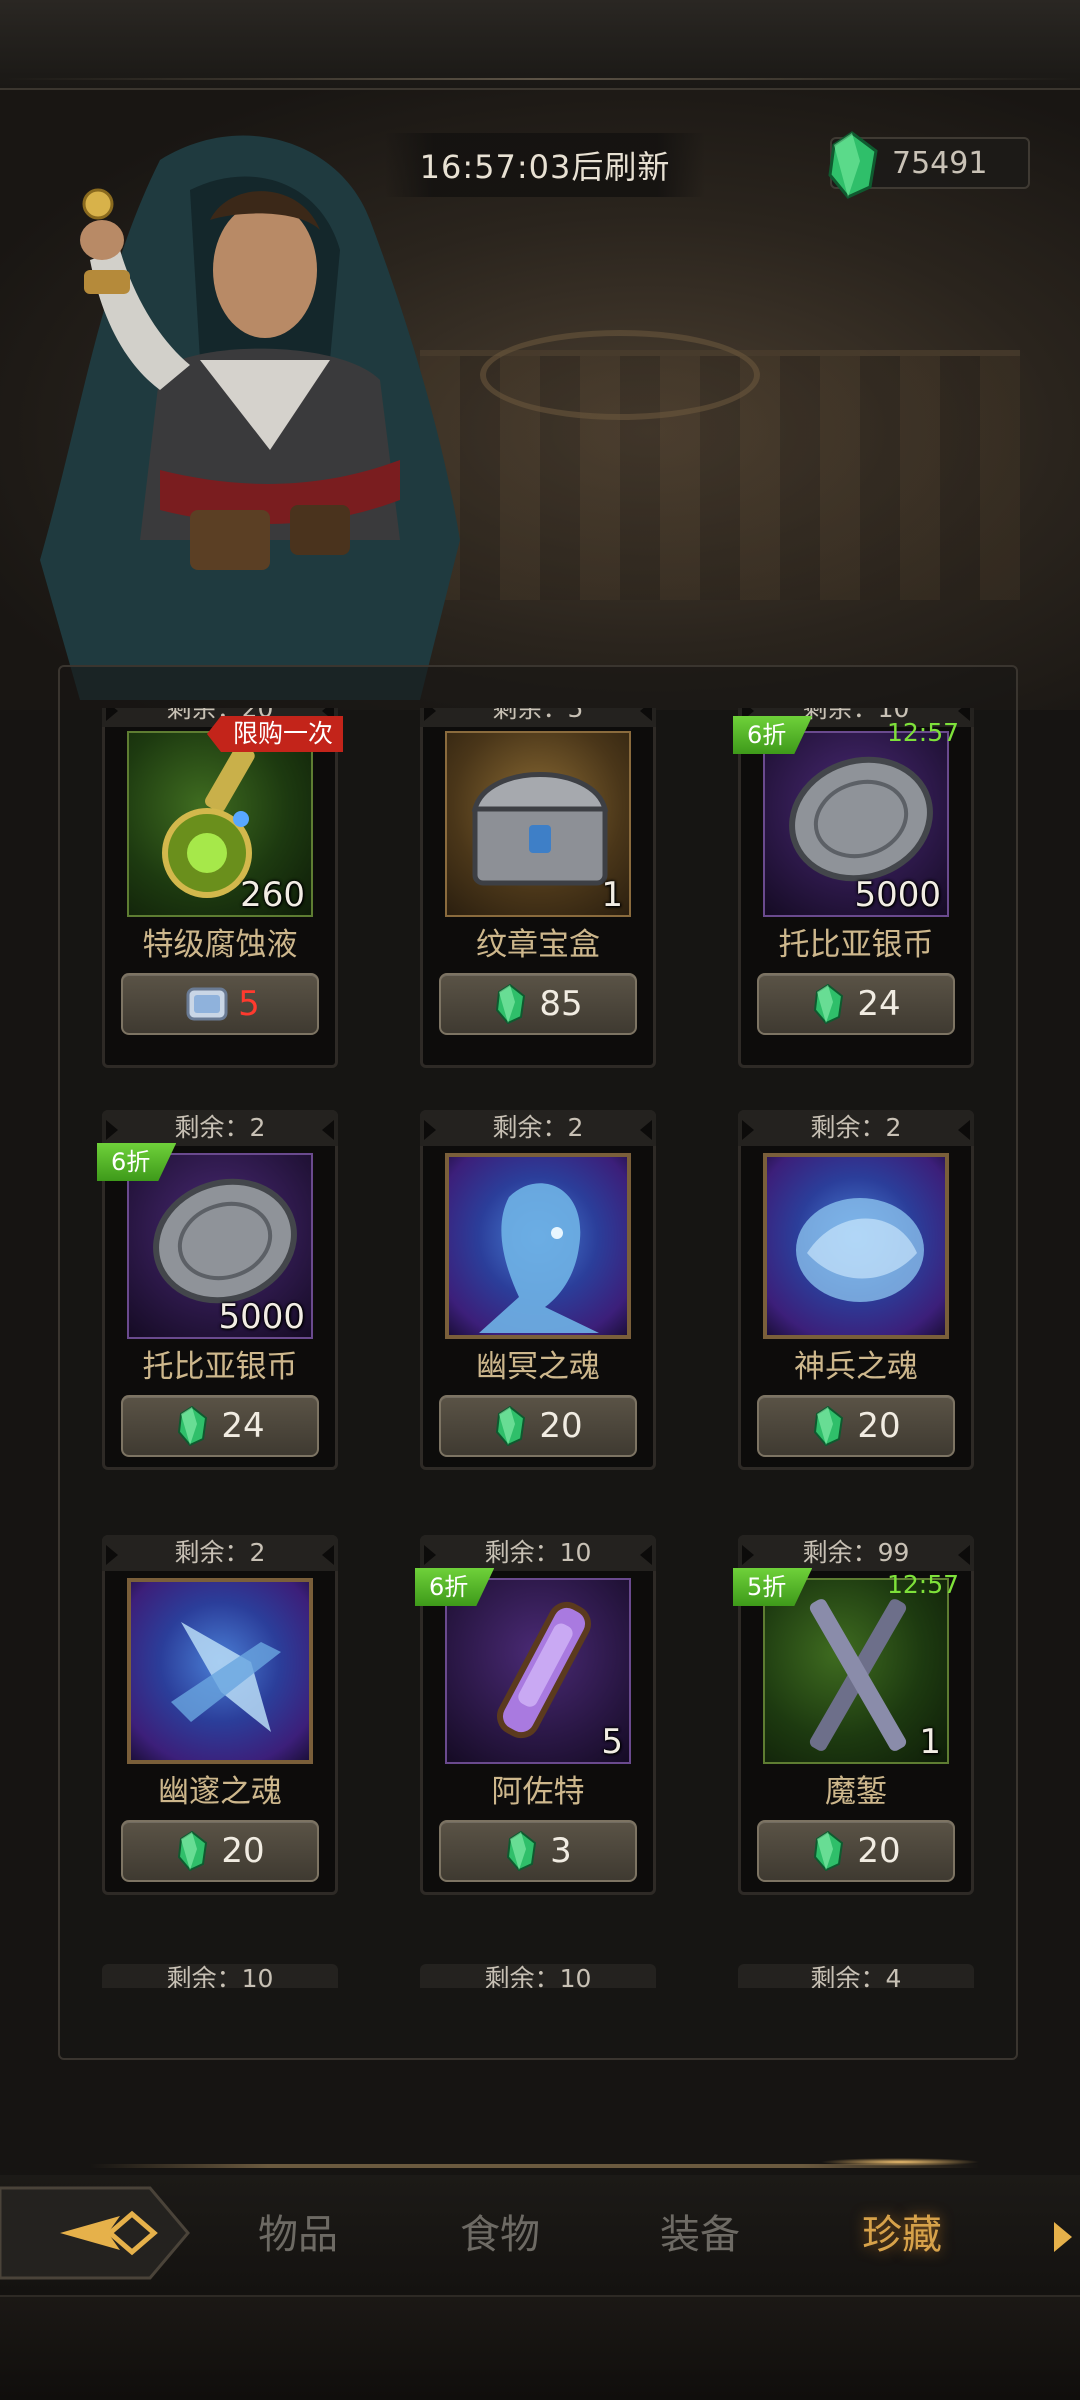  What do you see at coordinates (226, 1677) in the screenshot?
I see `spirit-blade-icon` at bounding box center [226, 1677].